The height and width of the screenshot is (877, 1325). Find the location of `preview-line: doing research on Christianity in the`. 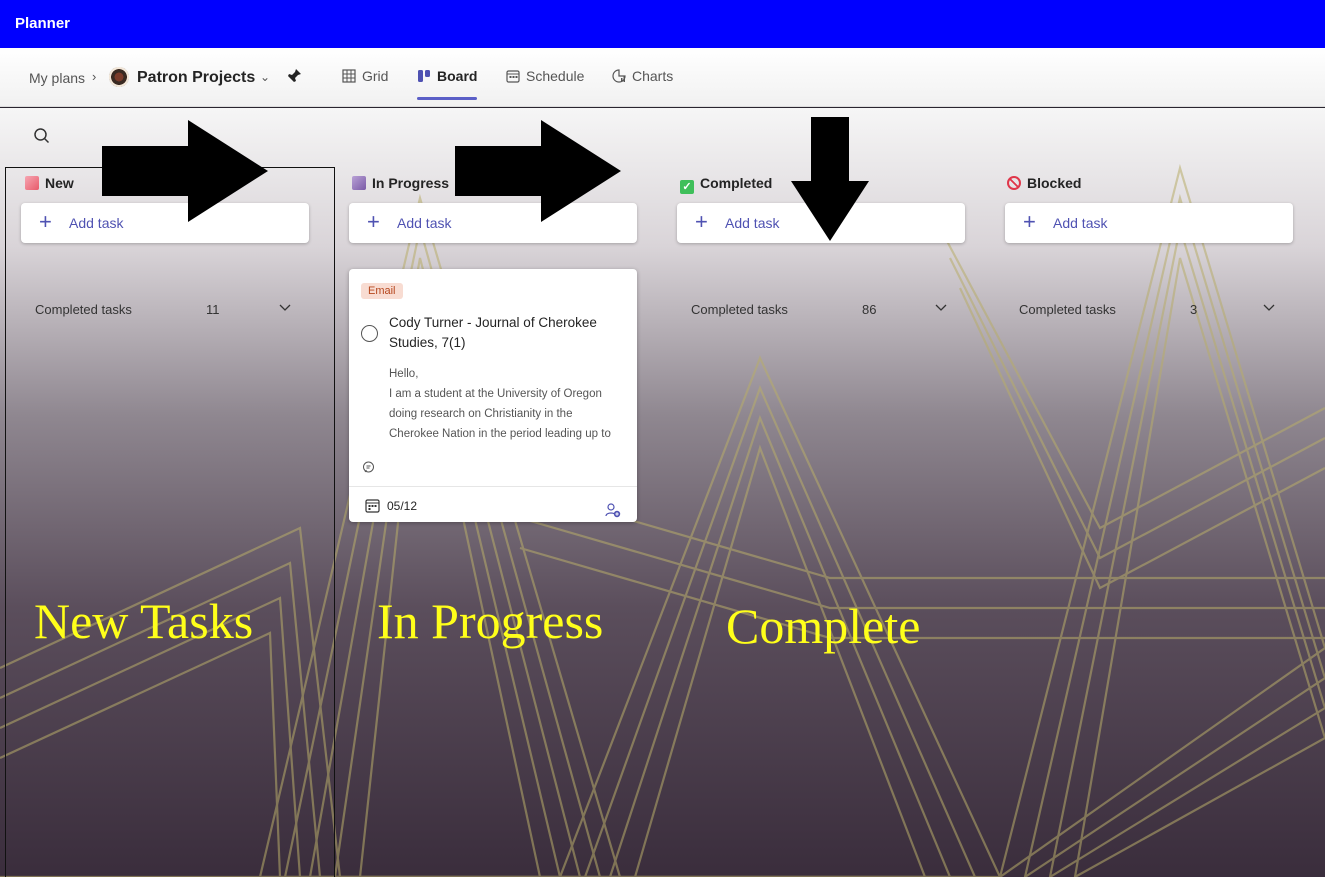

preview-line: doing research on Christianity in the is located at coordinates (481, 414).